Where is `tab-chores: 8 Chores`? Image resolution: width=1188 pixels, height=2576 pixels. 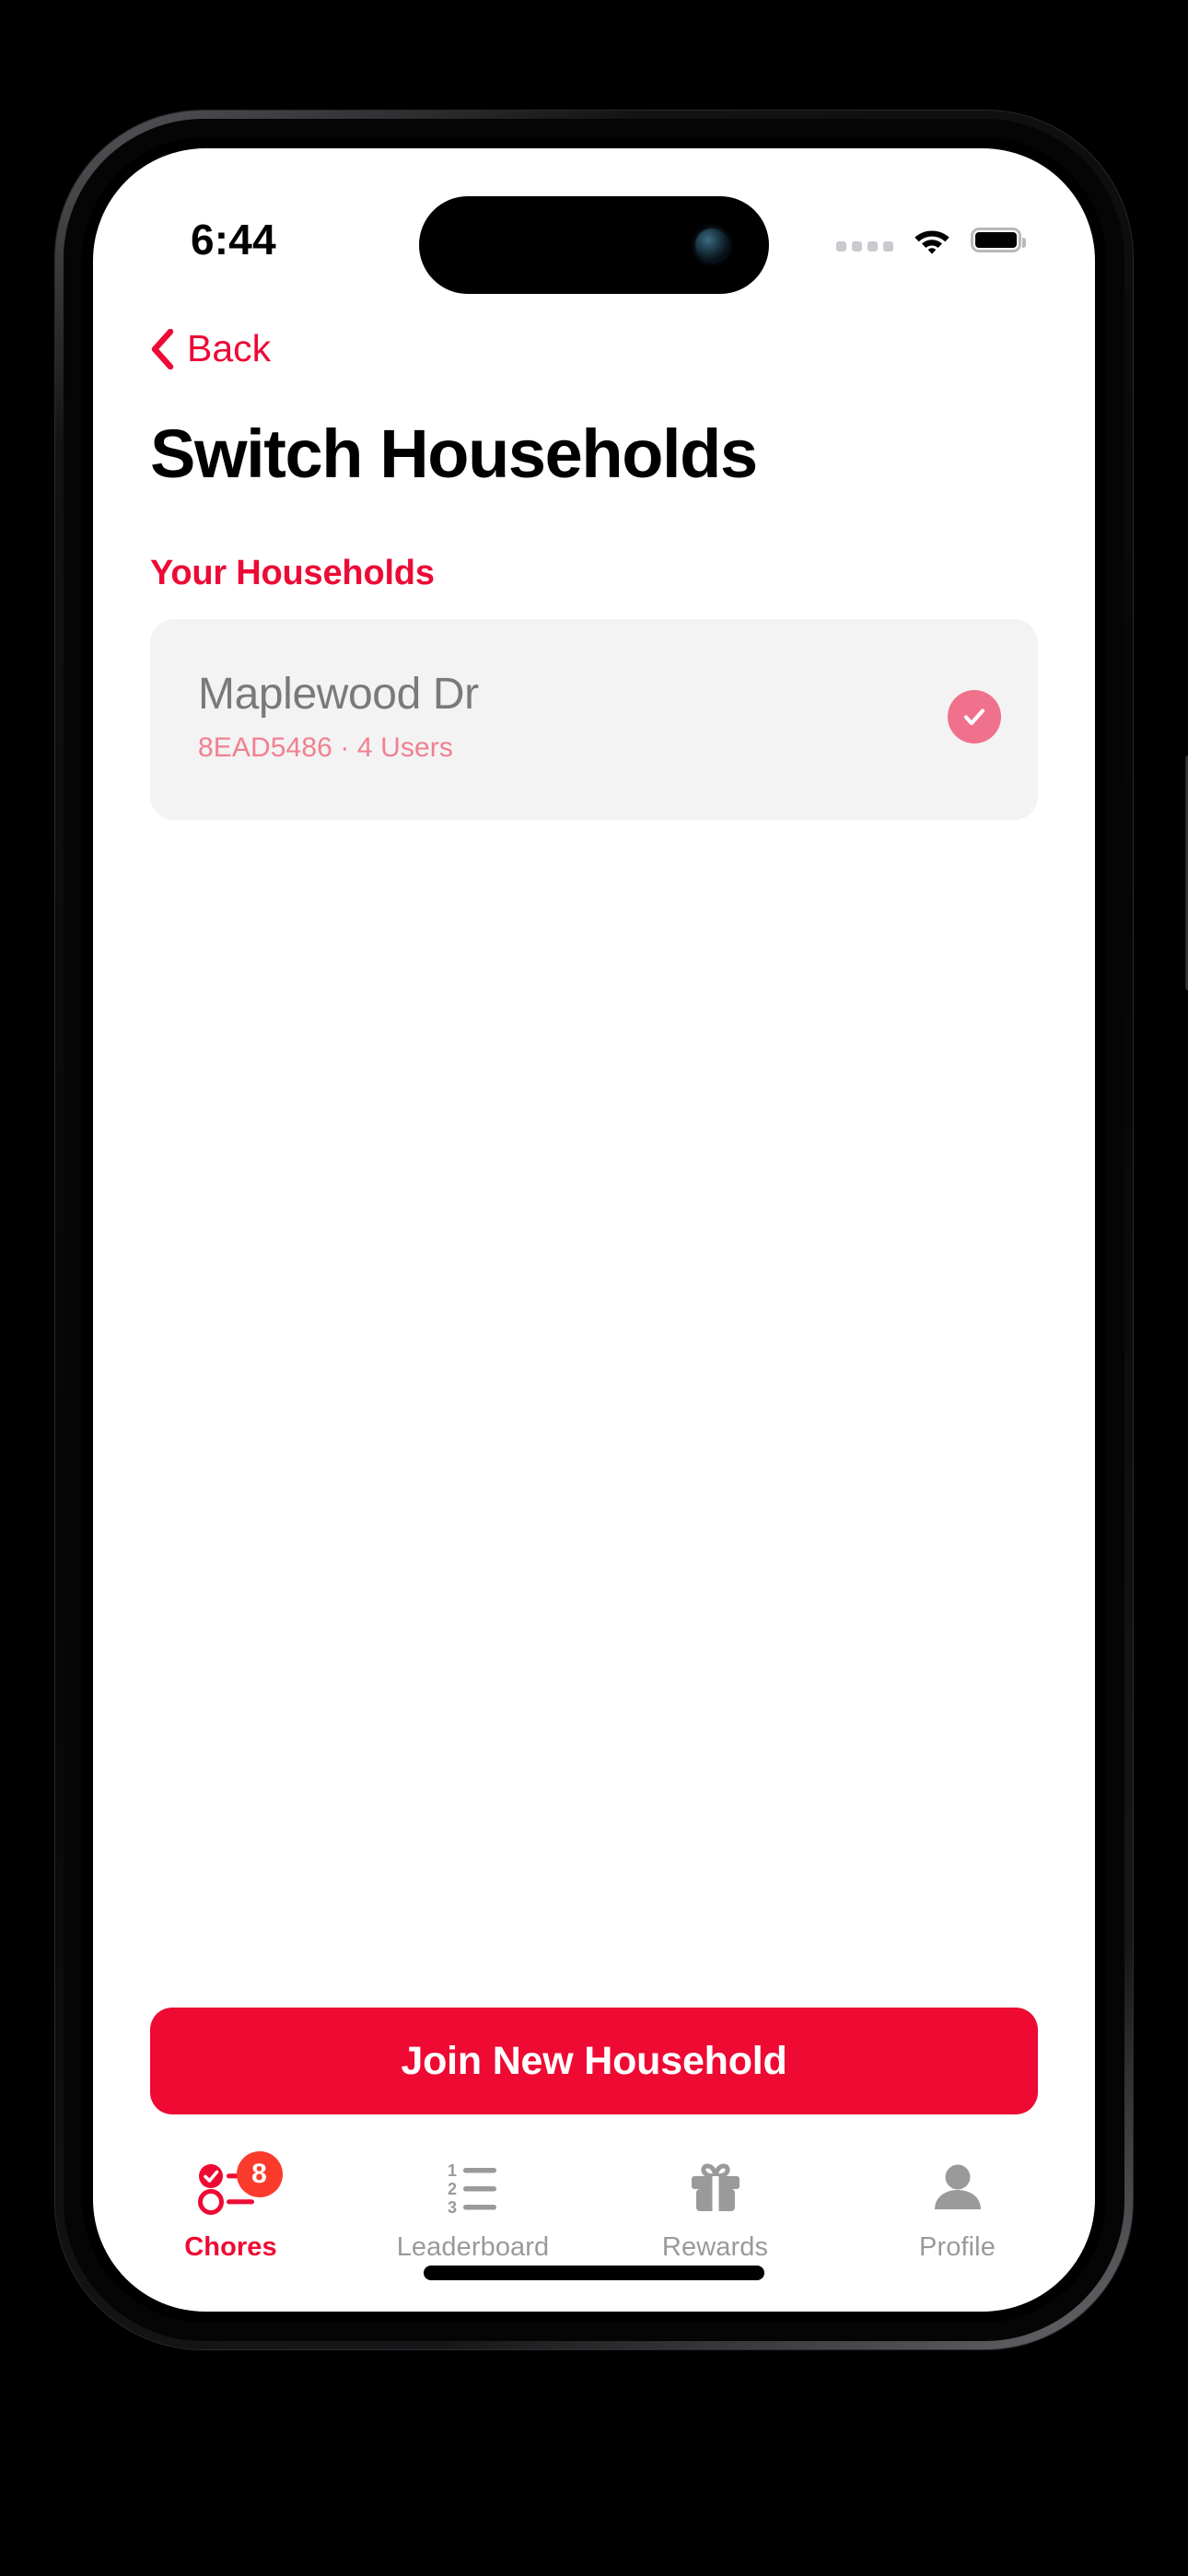 tab-chores: 8 Chores is located at coordinates (231, 2207).